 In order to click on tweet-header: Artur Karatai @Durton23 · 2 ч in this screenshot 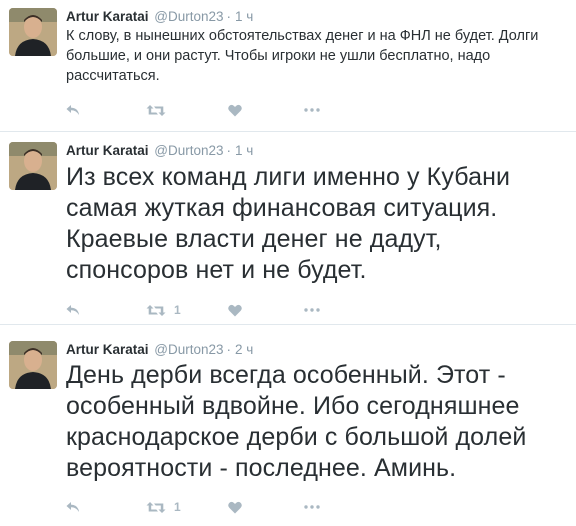, I will do `click(159, 350)`.